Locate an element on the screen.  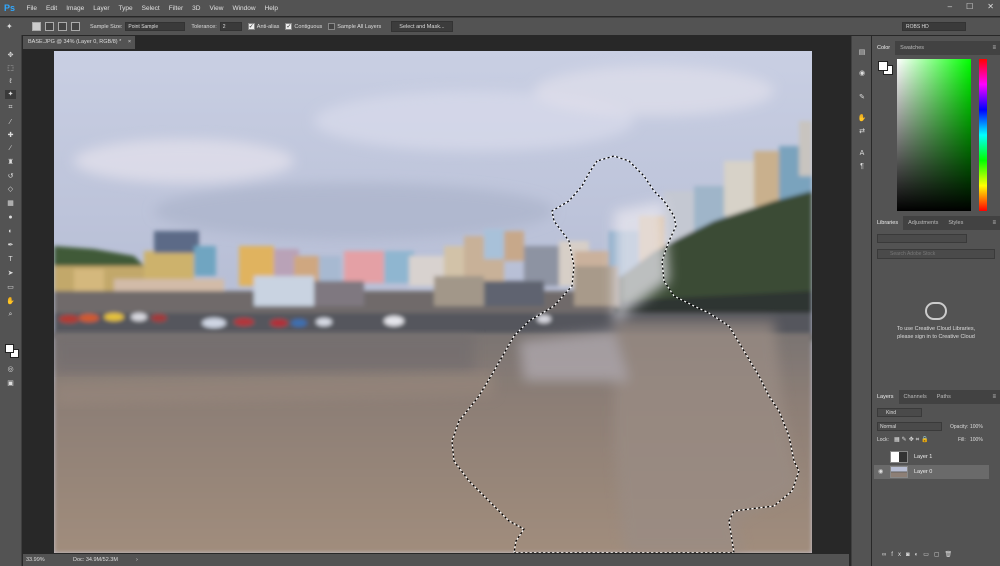
blend-mode-select: Normal is located at coordinates (909, 426).